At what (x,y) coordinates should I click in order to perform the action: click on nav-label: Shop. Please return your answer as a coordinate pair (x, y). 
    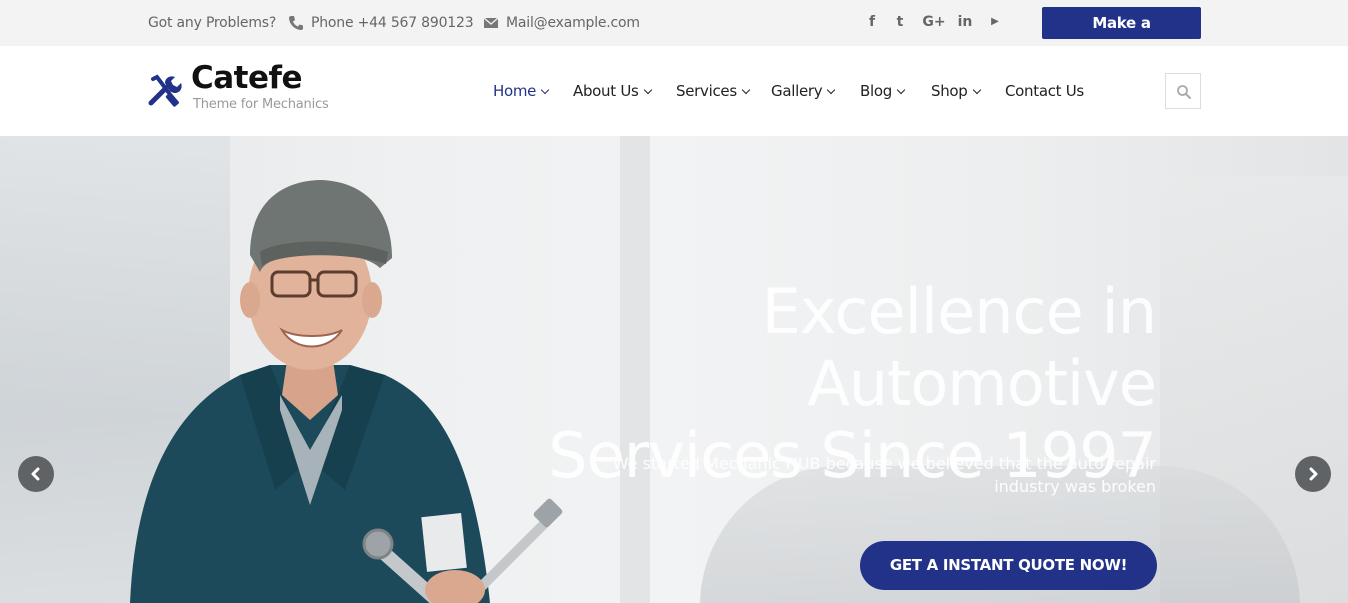
    Looking at the image, I should click on (949, 91).